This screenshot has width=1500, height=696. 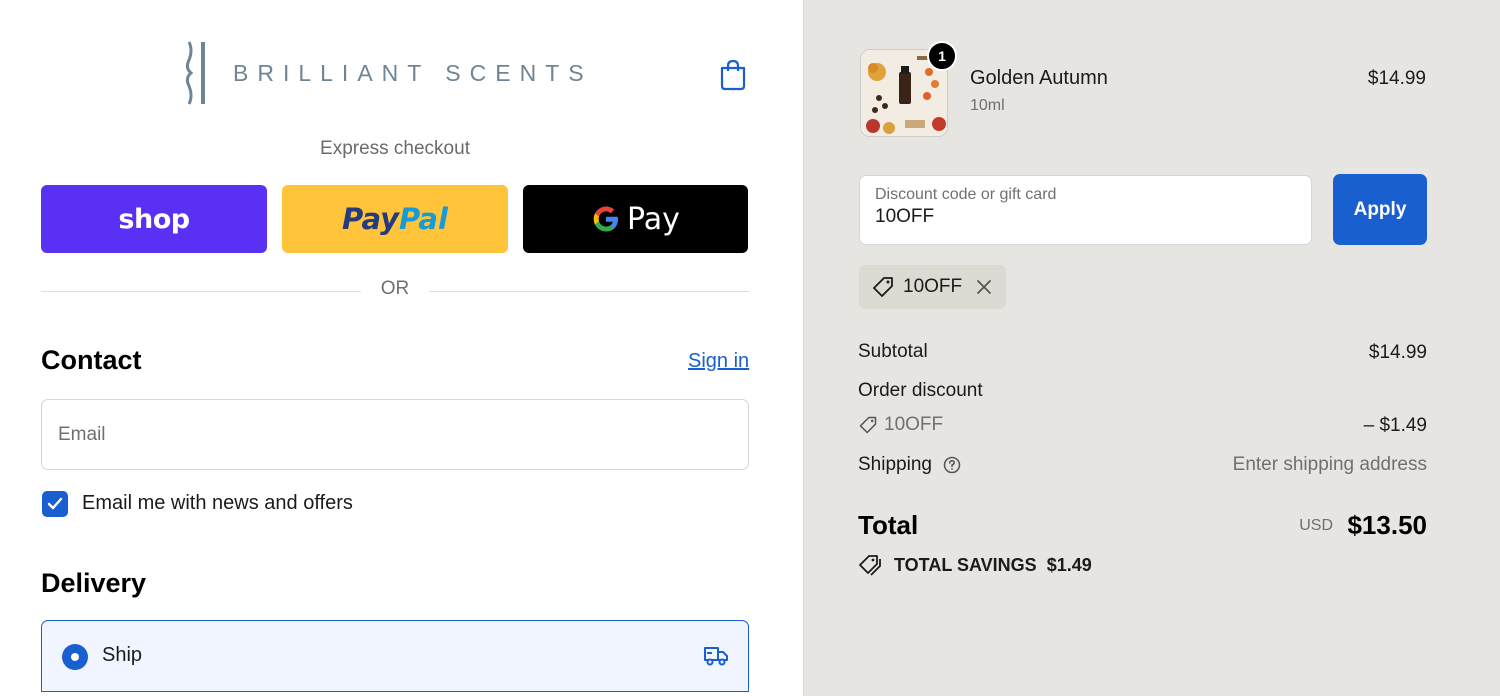 I want to click on brand-mark-icon, so click(x=195, y=73).